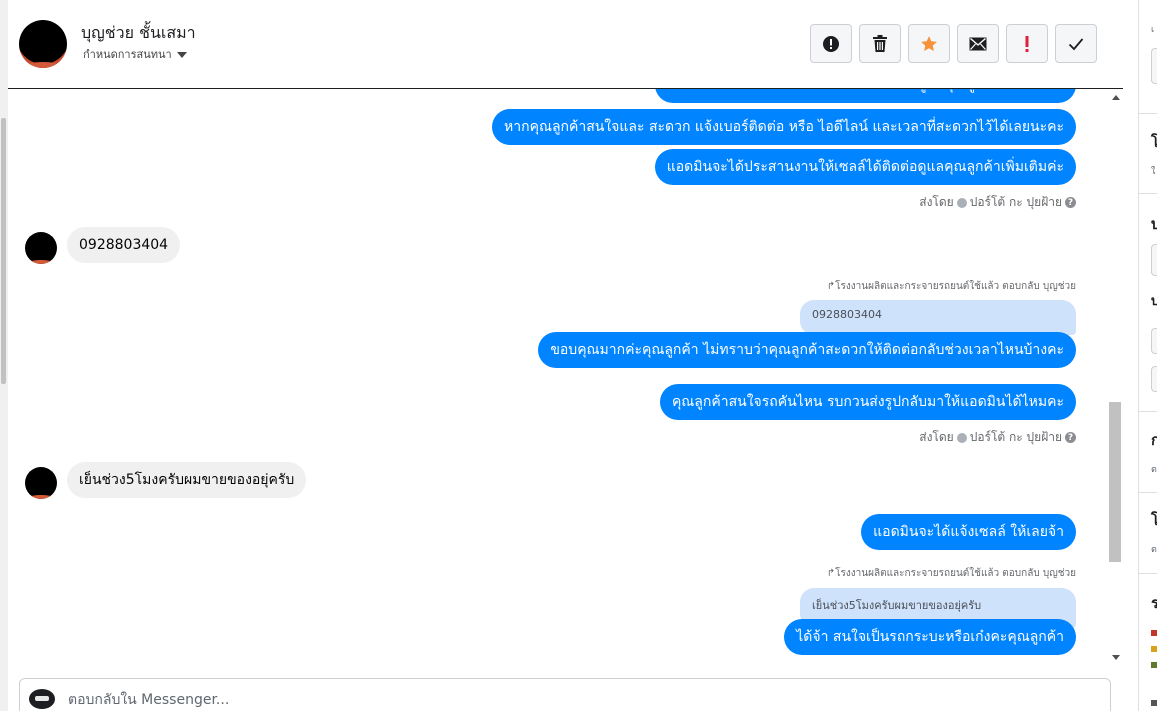 The width and height of the screenshot is (1157, 711). I want to click on header-actions, so click(953, 43).